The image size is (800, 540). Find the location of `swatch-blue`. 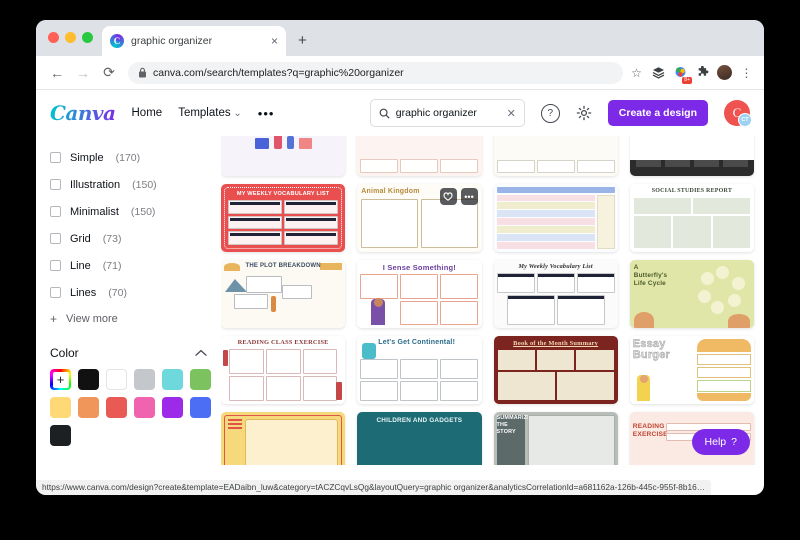

swatch-blue is located at coordinates (200, 407).